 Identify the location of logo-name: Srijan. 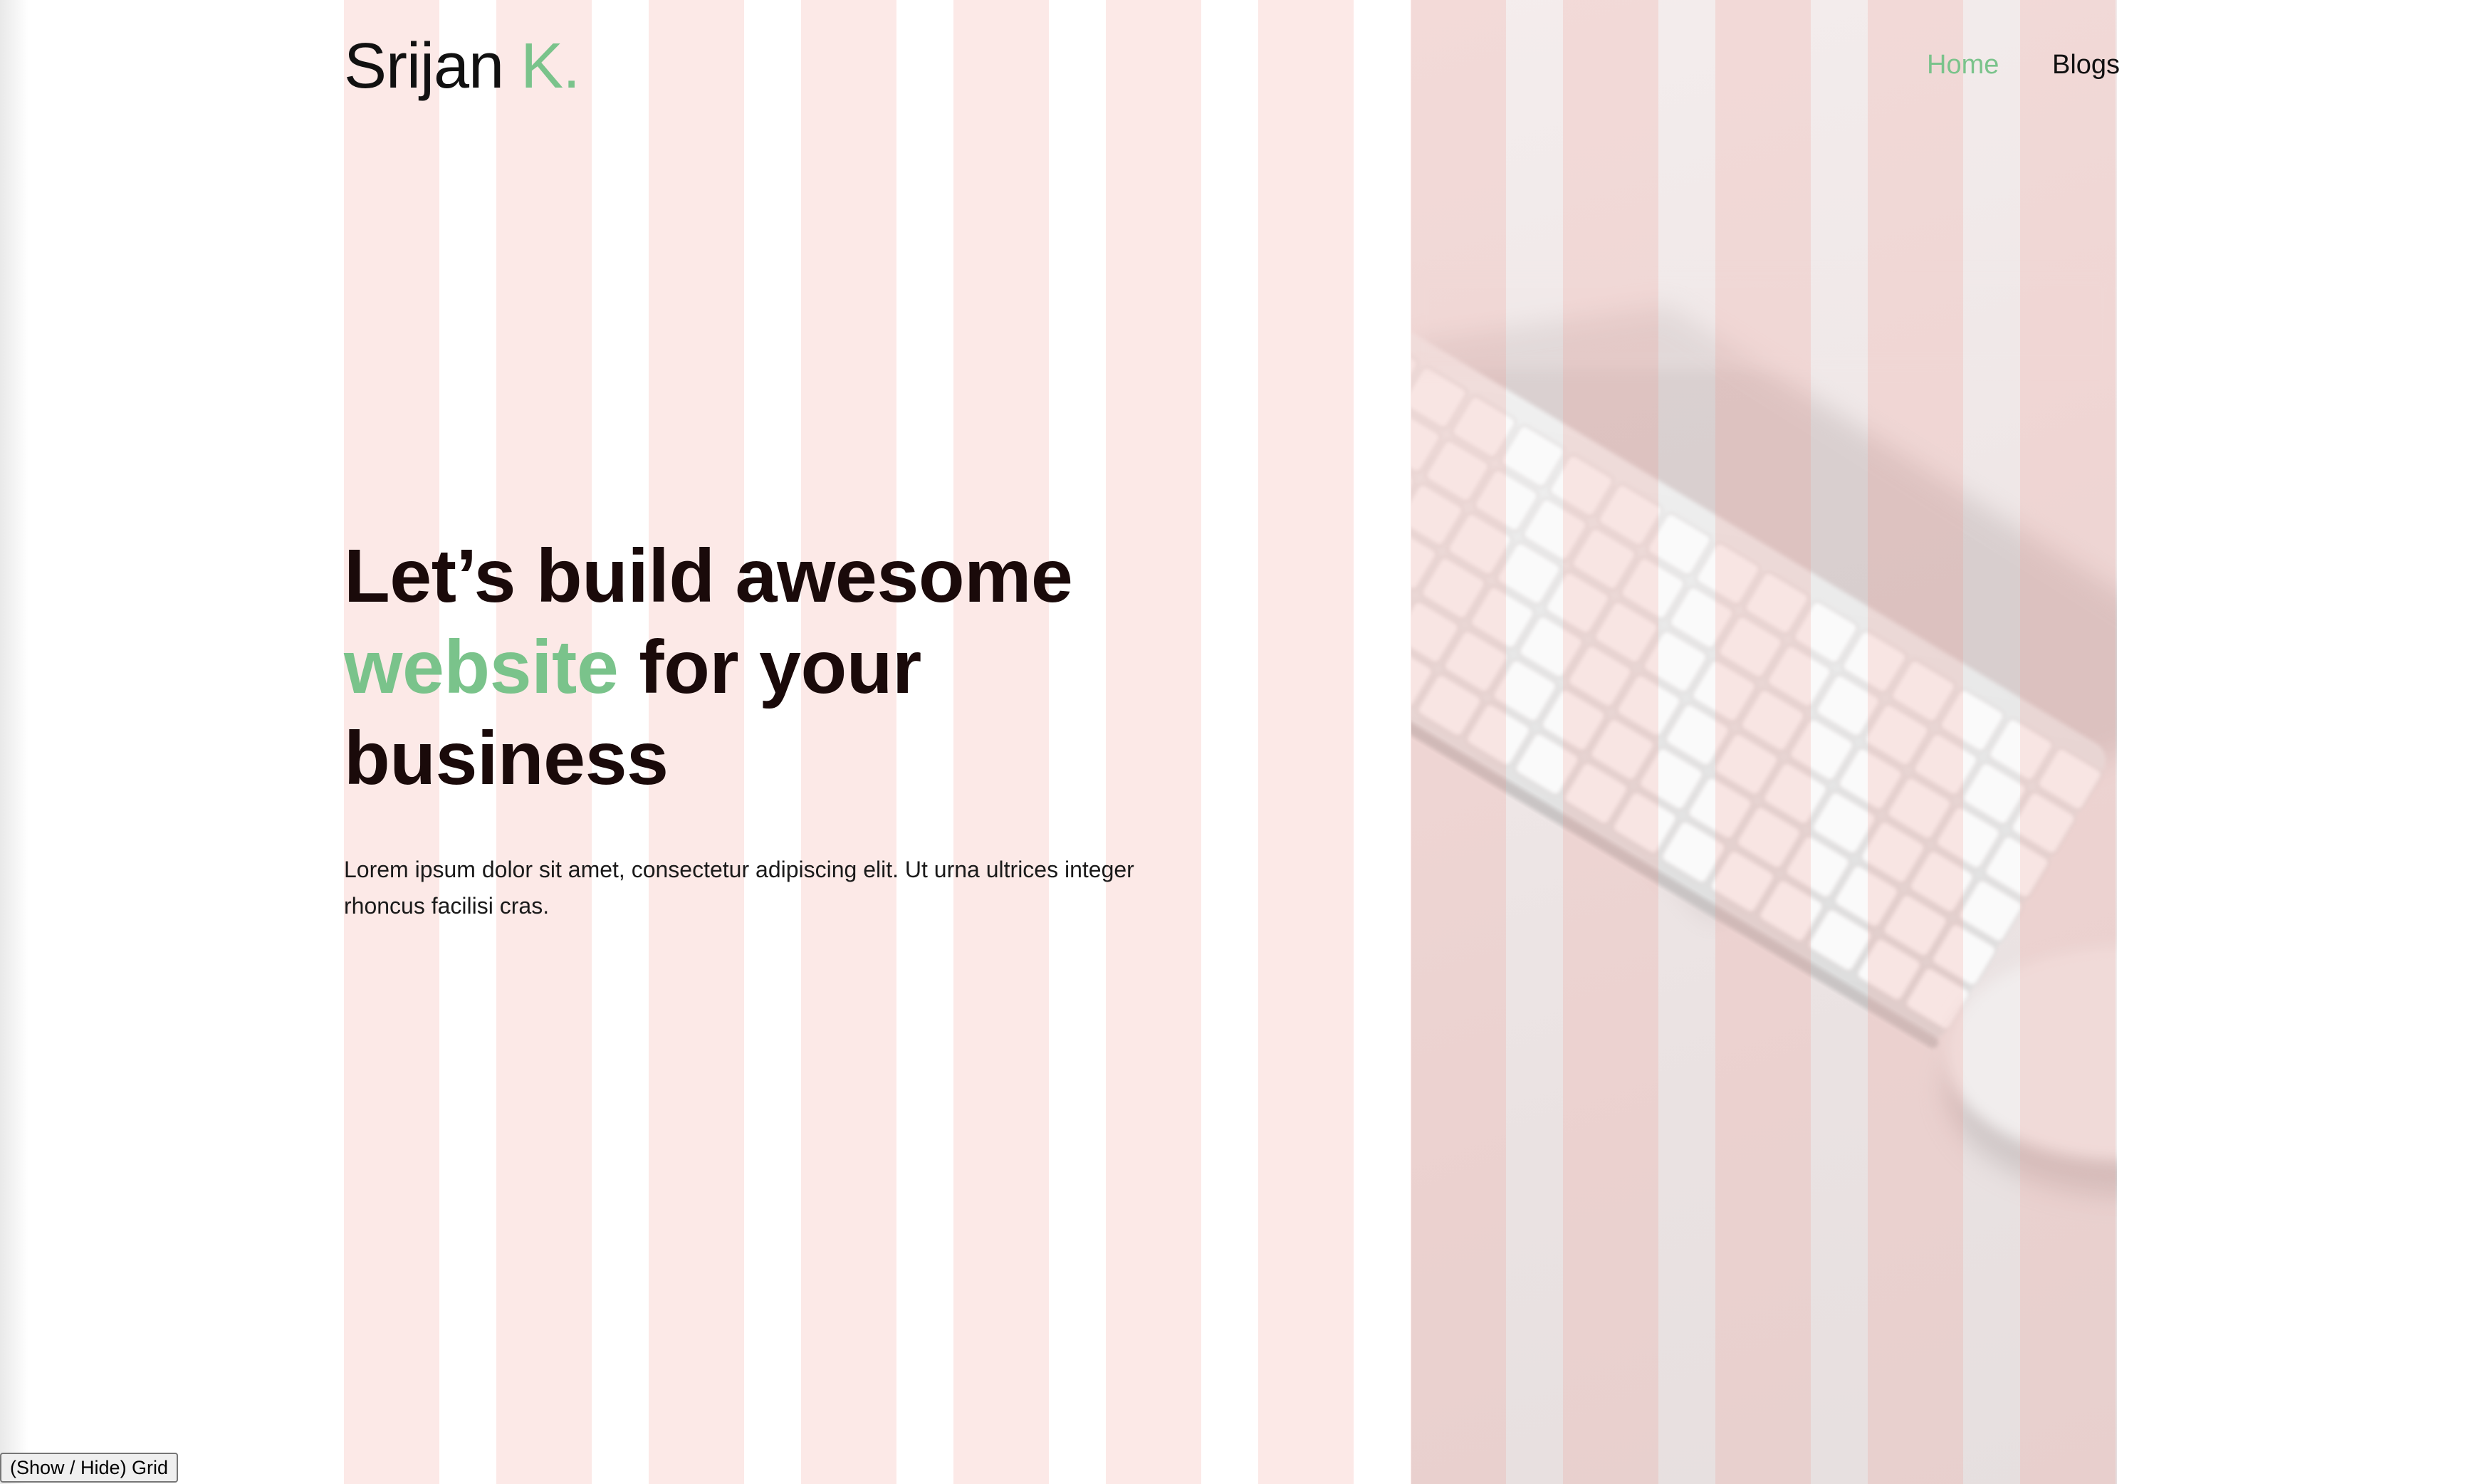
(424, 66).